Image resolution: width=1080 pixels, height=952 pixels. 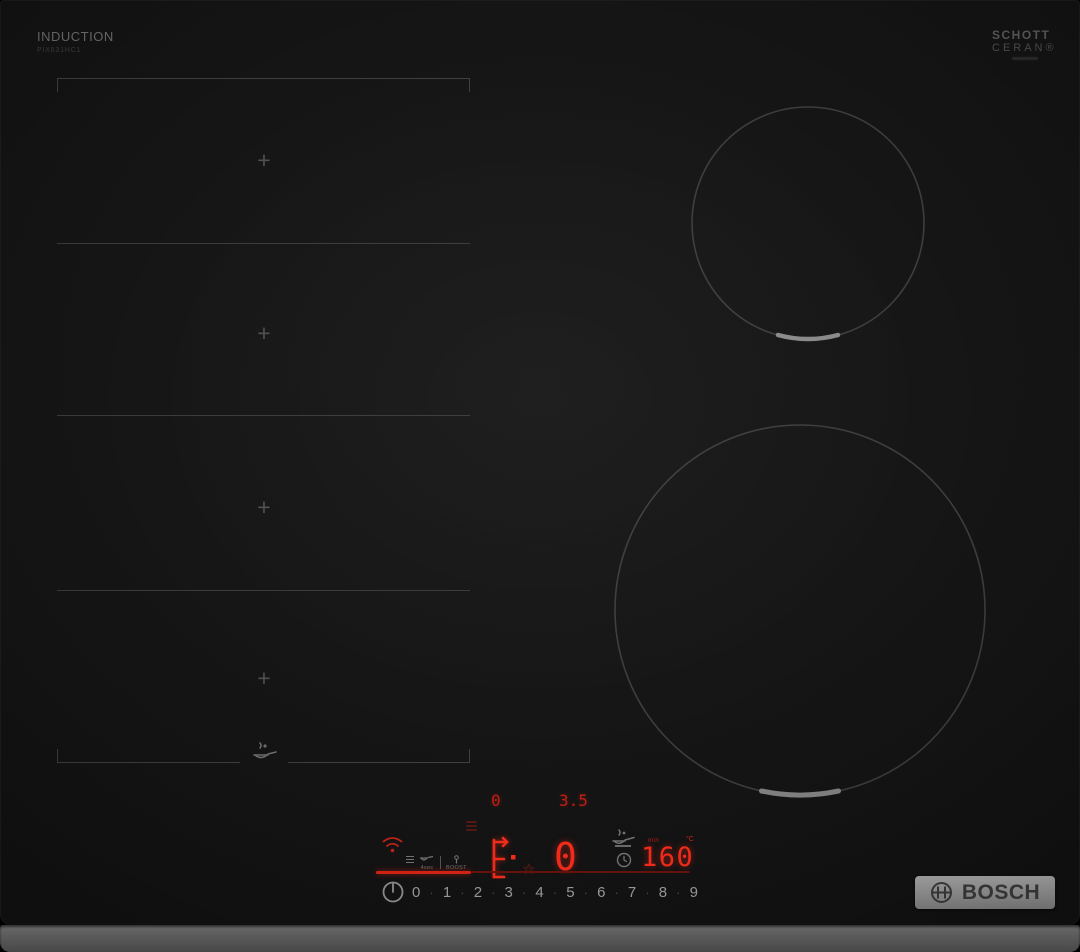 What do you see at coordinates (1025, 58) in the screenshot?
I see `schott-subtext` at bounding box center [1025, 58].